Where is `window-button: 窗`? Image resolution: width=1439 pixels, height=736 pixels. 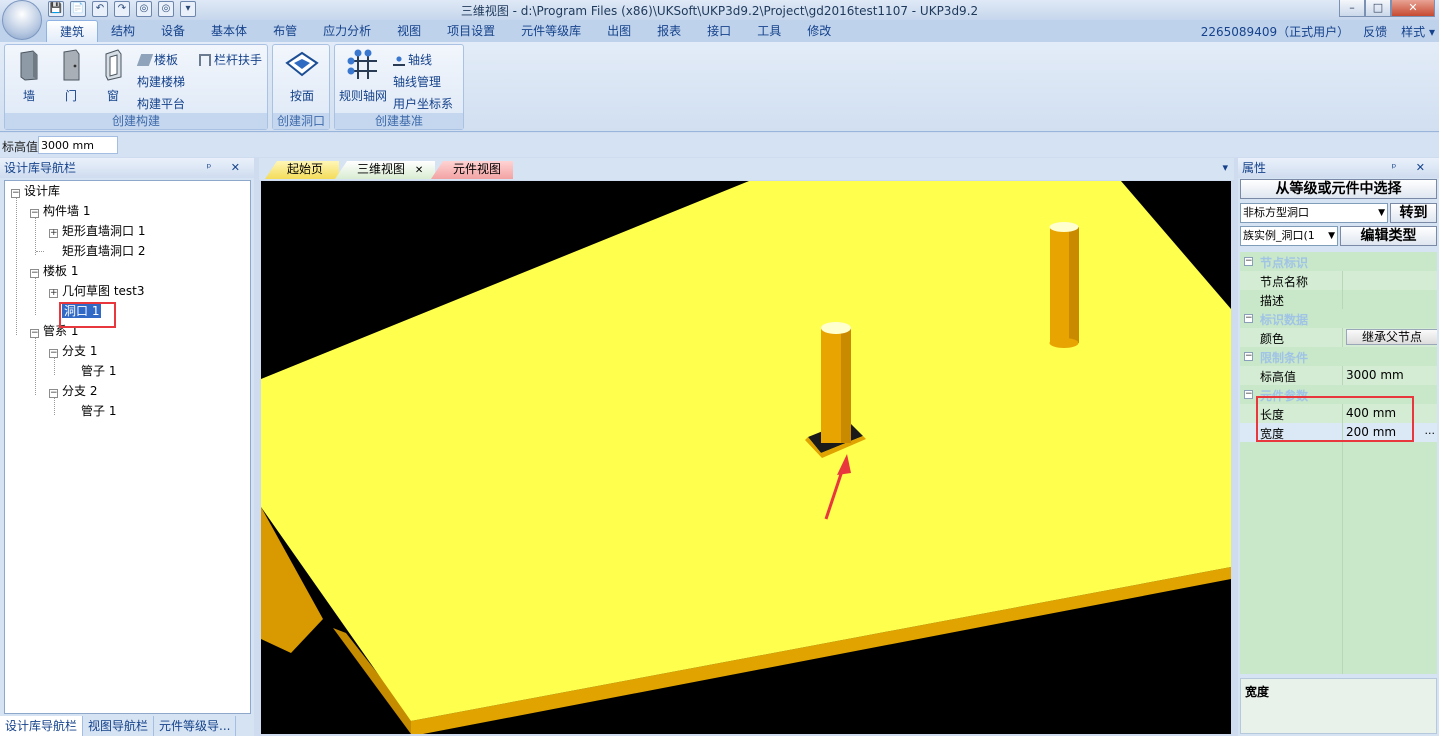
window-button: 窗 is located at coordinates (113, 76).